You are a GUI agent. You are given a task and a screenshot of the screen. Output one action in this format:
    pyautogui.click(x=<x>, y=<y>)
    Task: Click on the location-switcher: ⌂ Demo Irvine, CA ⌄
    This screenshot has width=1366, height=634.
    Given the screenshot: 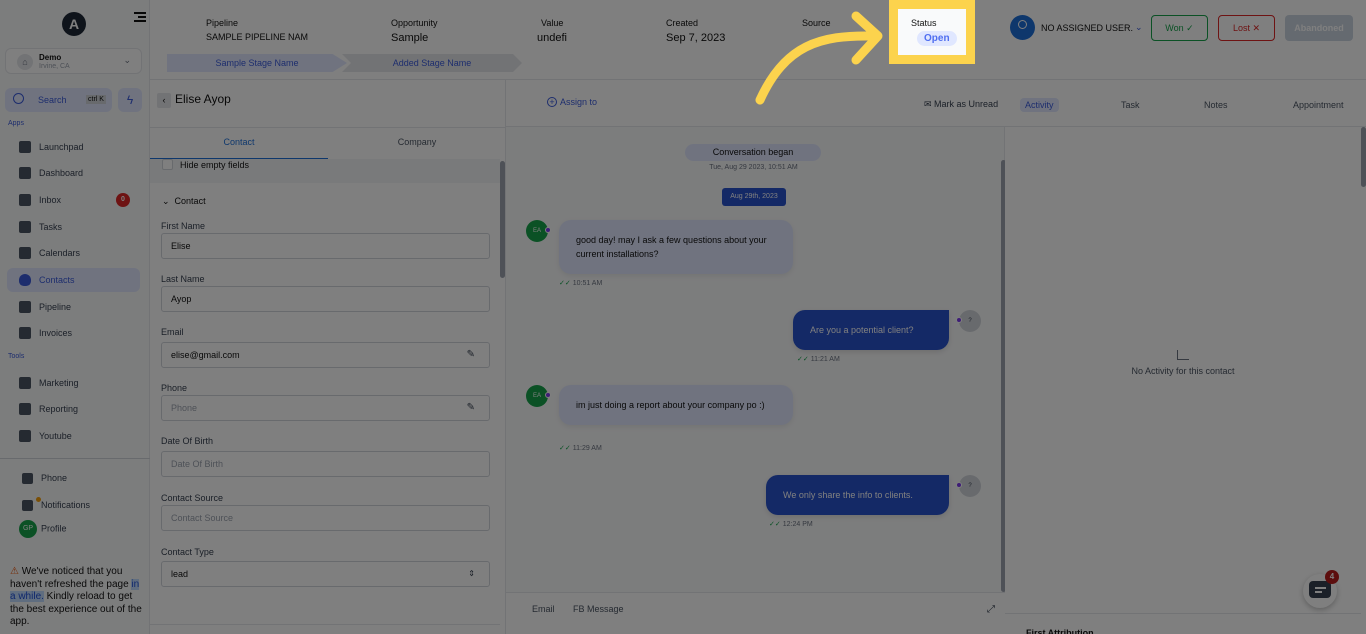 What is the action you would take?
    pyautogui.click(x=73, y=61)
    